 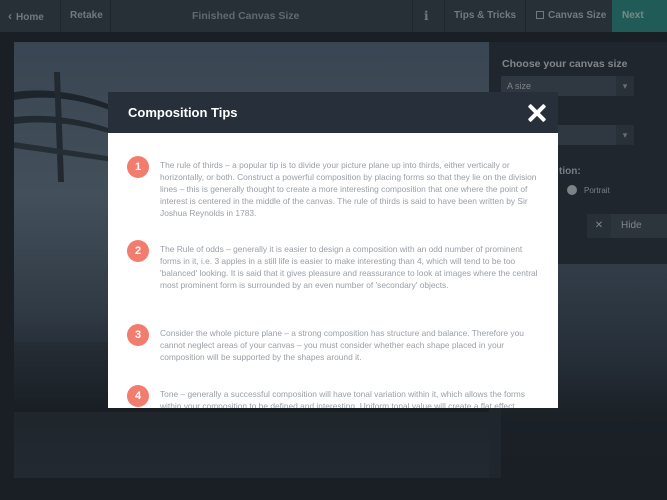 I want to click on tip-number-badge: 1, so click(x=138, y=167).